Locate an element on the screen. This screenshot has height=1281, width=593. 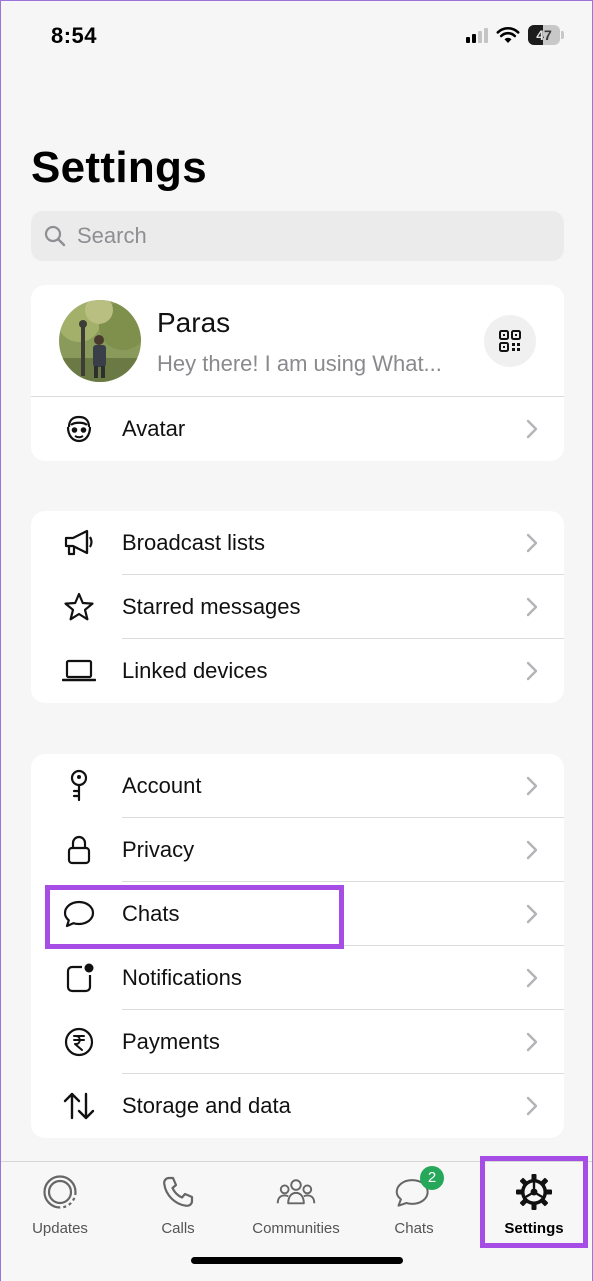
star-icon is located at coordinates (79, 607).